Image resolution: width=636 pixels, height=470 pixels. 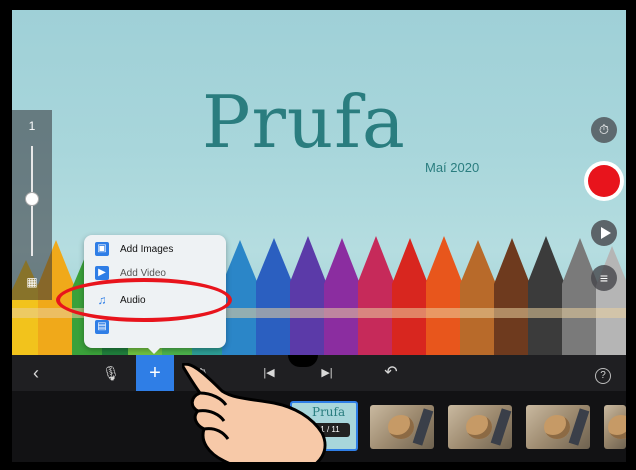 I want to click on play-button, so click(x=604, y=233).